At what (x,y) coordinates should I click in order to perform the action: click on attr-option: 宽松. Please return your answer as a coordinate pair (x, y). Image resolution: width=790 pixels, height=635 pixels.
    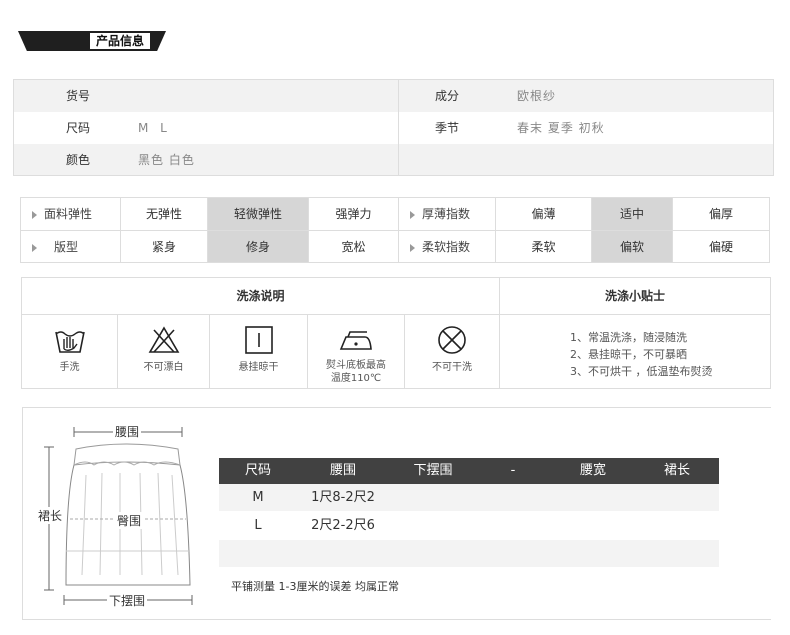
    Looking at the image, I should click on (354, 246).